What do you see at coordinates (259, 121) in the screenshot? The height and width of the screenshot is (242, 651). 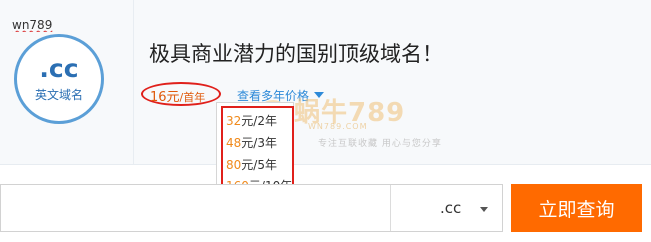 I see `price-option-suffix: 元/2年` at bounding box center [259, 121].